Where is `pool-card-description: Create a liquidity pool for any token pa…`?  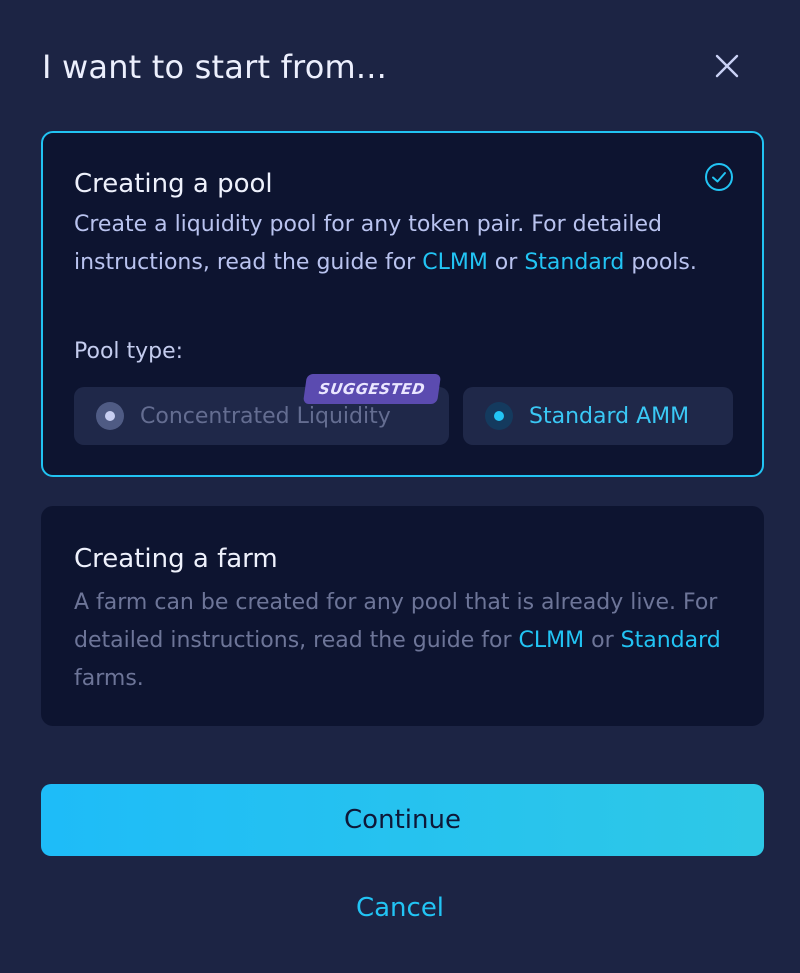 pool-card-description: Create a liquidity pool for any token pa… is located at coordinates (409, 244).